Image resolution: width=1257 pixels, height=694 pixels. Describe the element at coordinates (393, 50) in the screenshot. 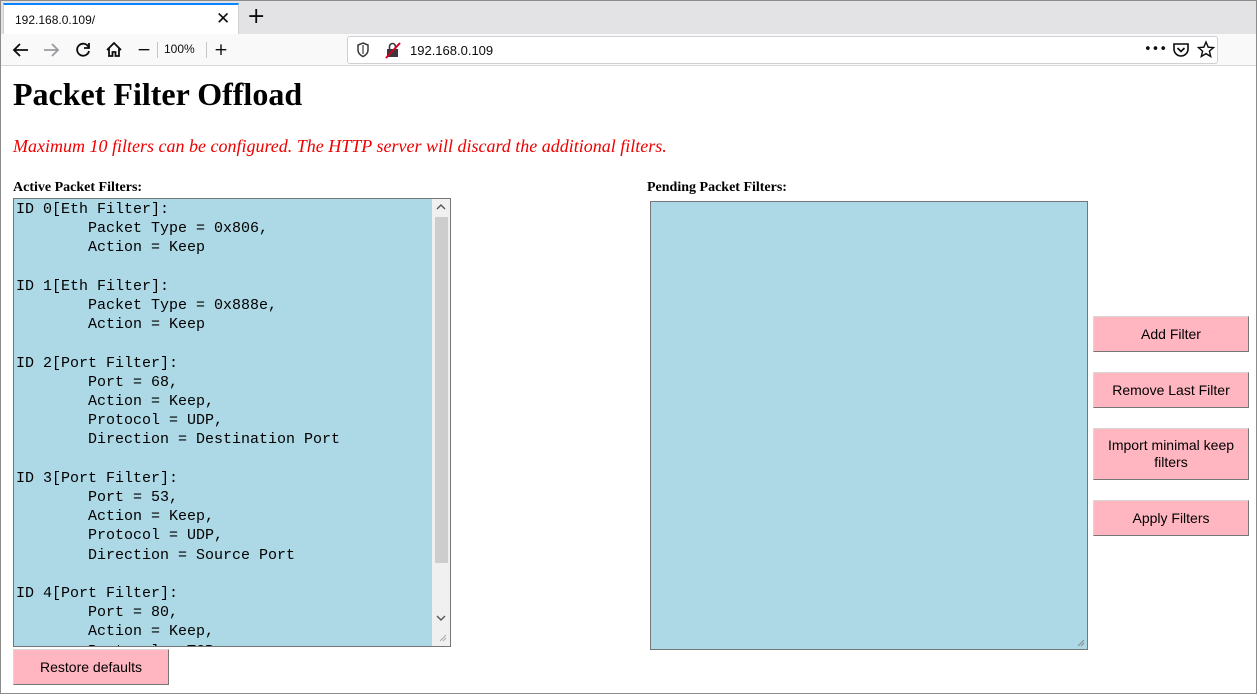

I see `insecure-lock-icon` at that location.